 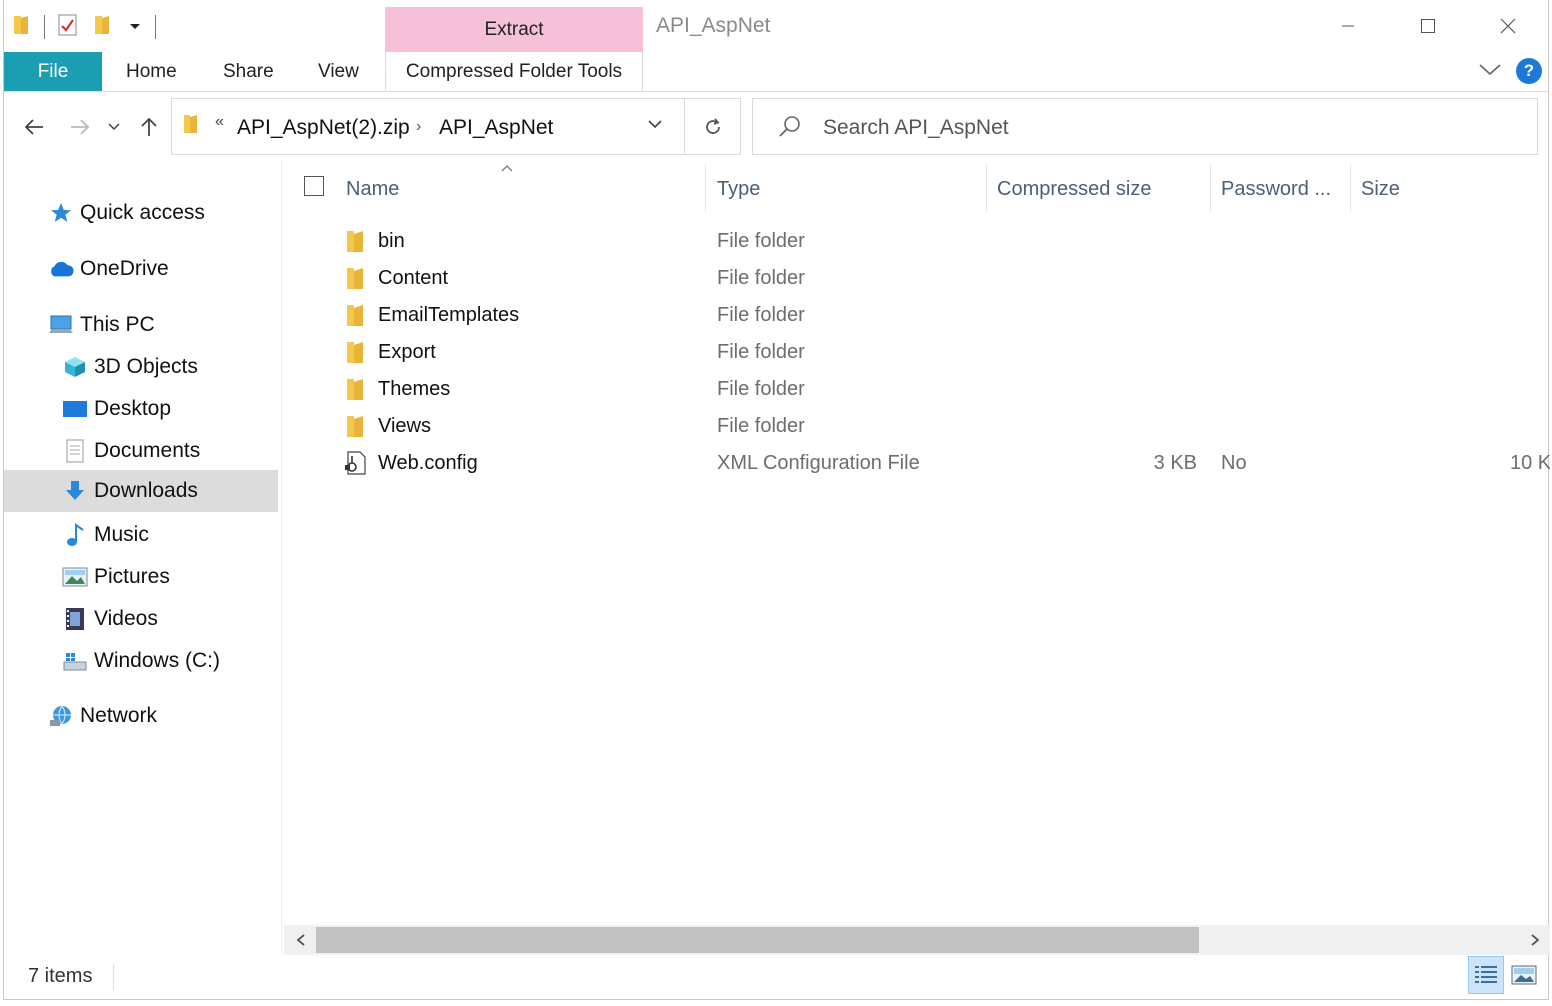 What do you see at coordinates (147, 450) in the screenshot?
I see `sidebar-item-label: Documents` at bounding box center [147, 450].